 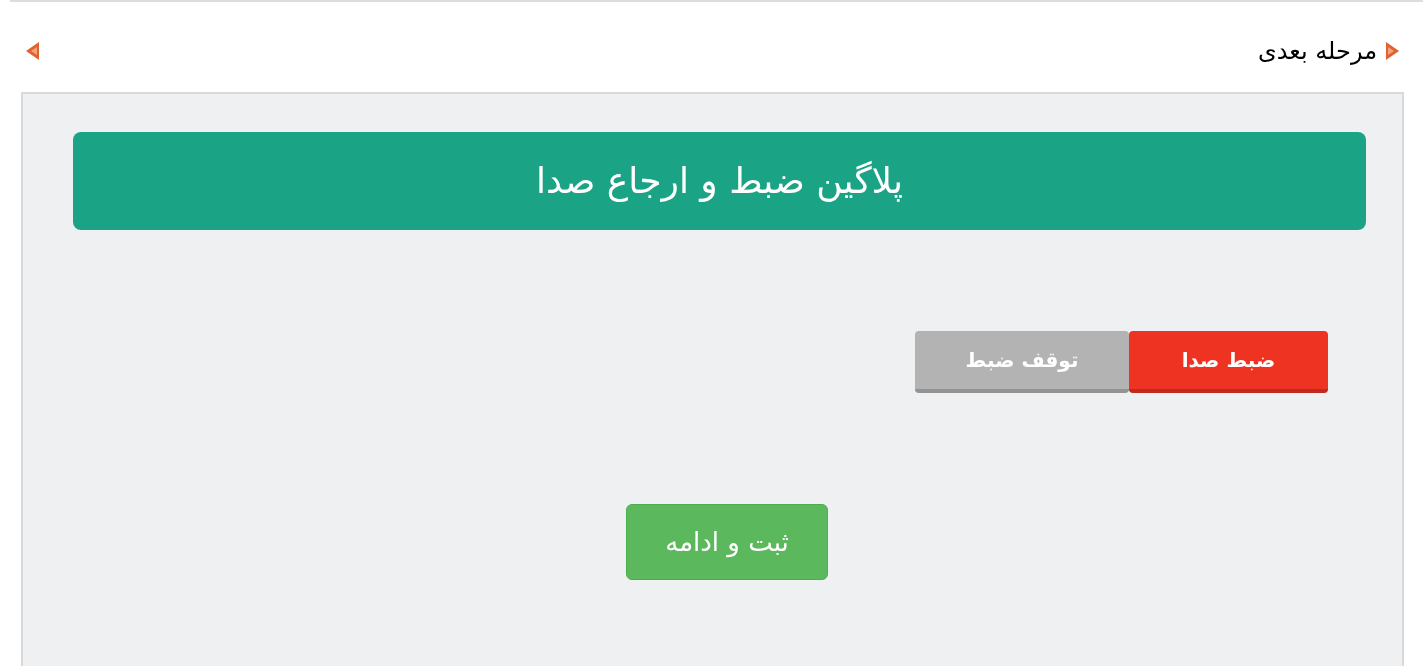 What do you see at coordinates (727, 542) in the screenshot?
I see `submit-continue-button: ثبت و ادامه` at bounding box center [727, 542].